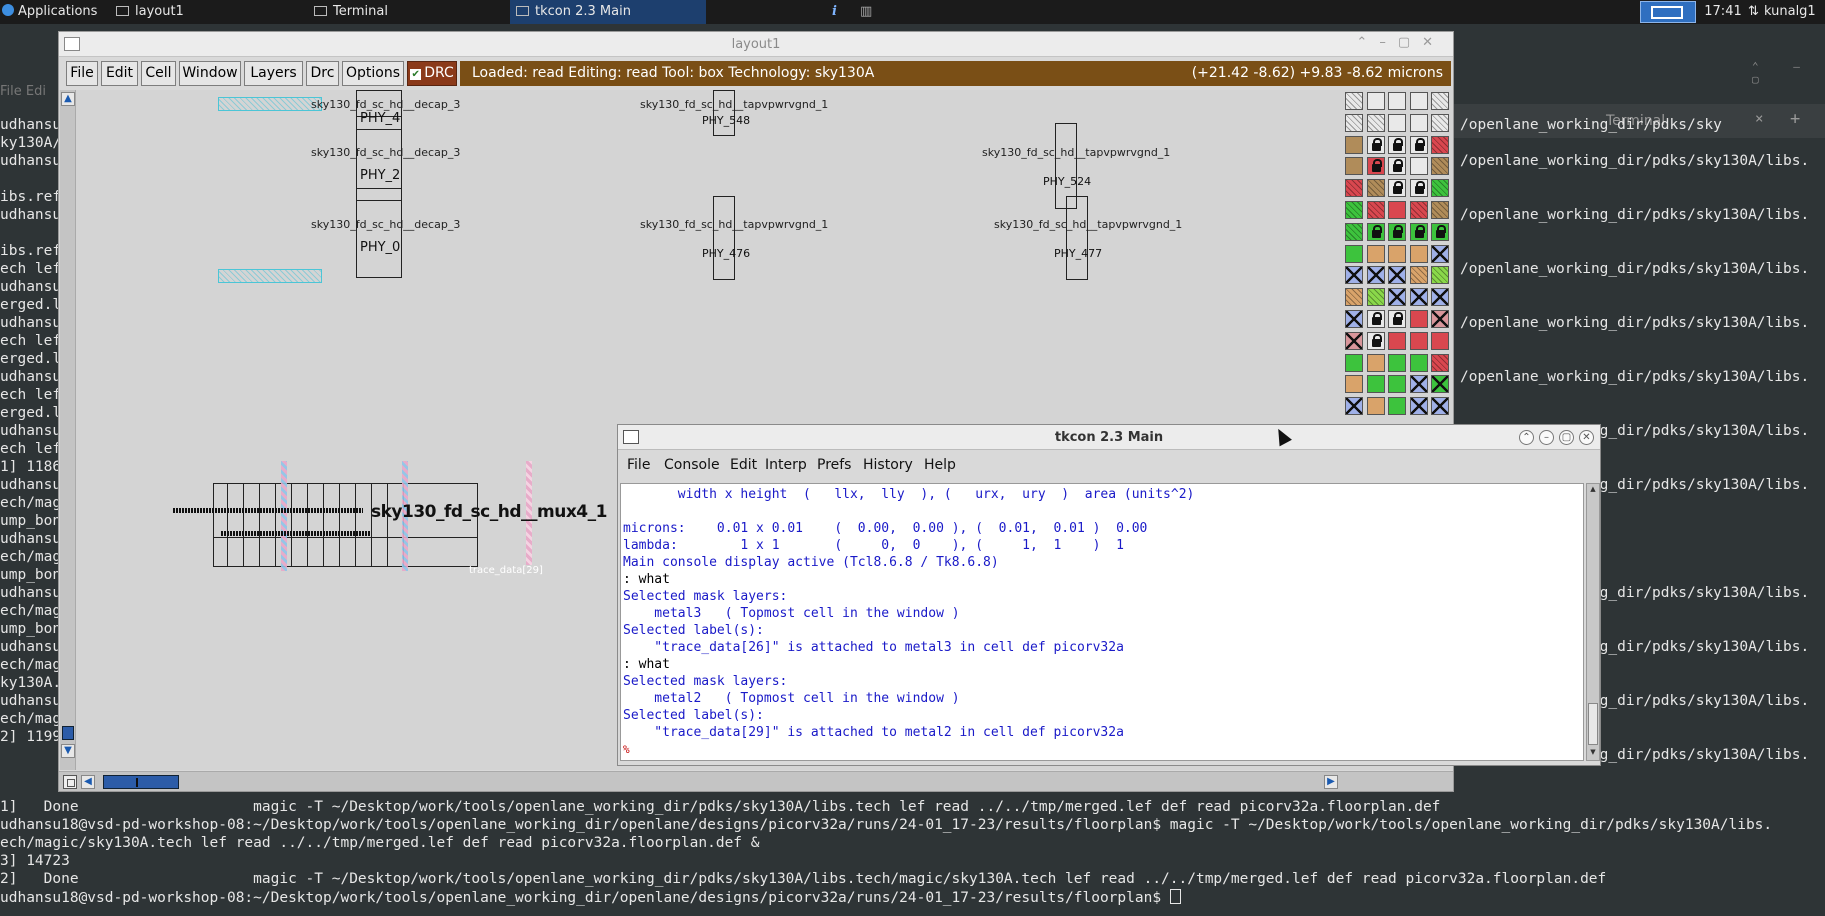 The height and width of the screenshot is (916, 1825). Describe the element at coordinates (834, 465) in the screenshot. I see `tkcon-menu-prefs: Prefs` at that location.